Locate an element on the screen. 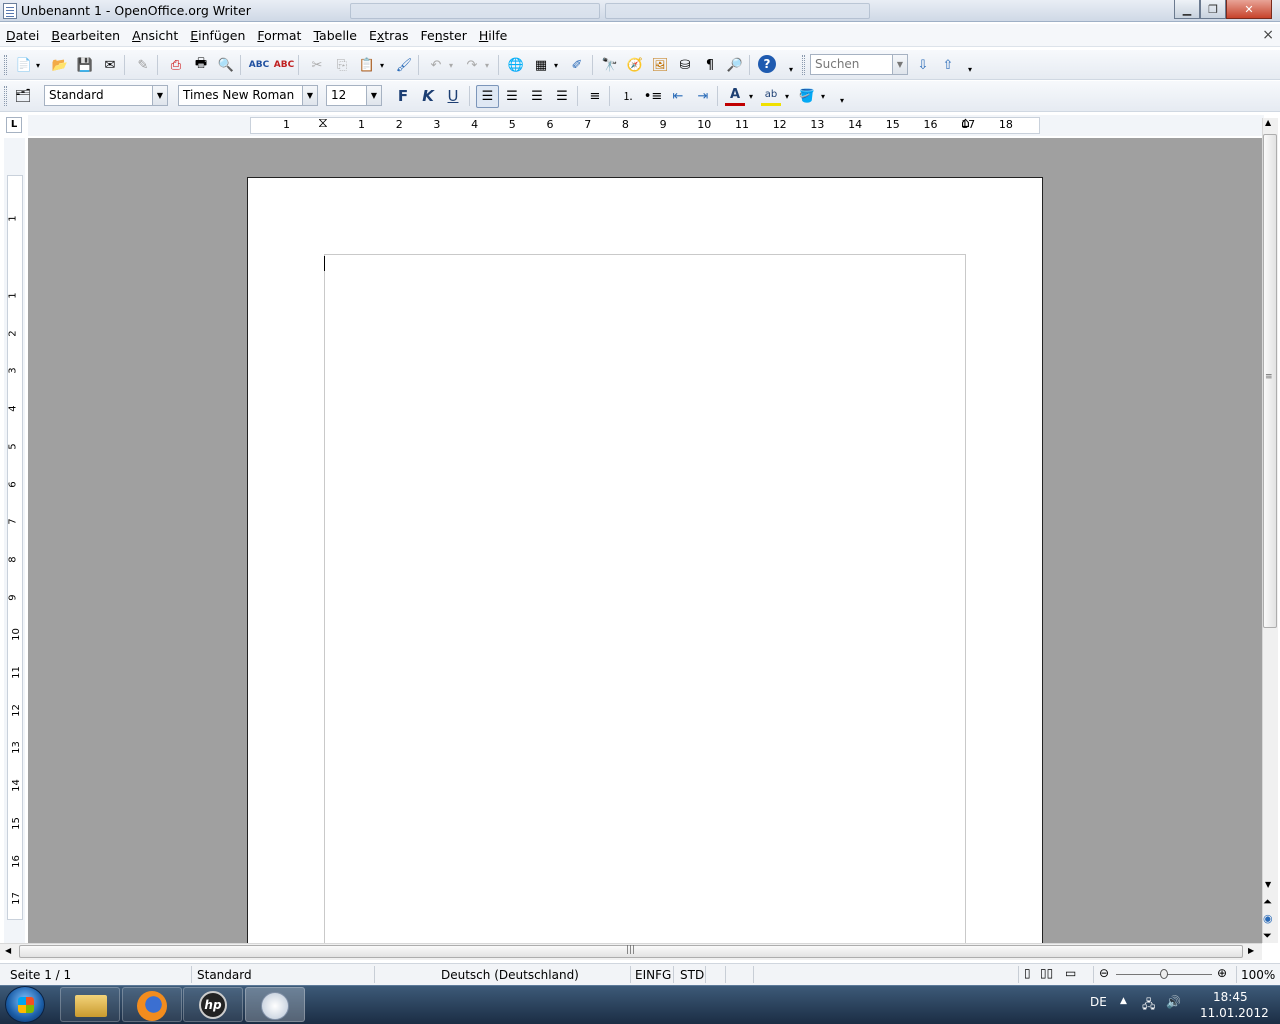 The height and width of the screenshot is (1024, 1280). taskbar-firefox is located at coordinates (152, 1004).